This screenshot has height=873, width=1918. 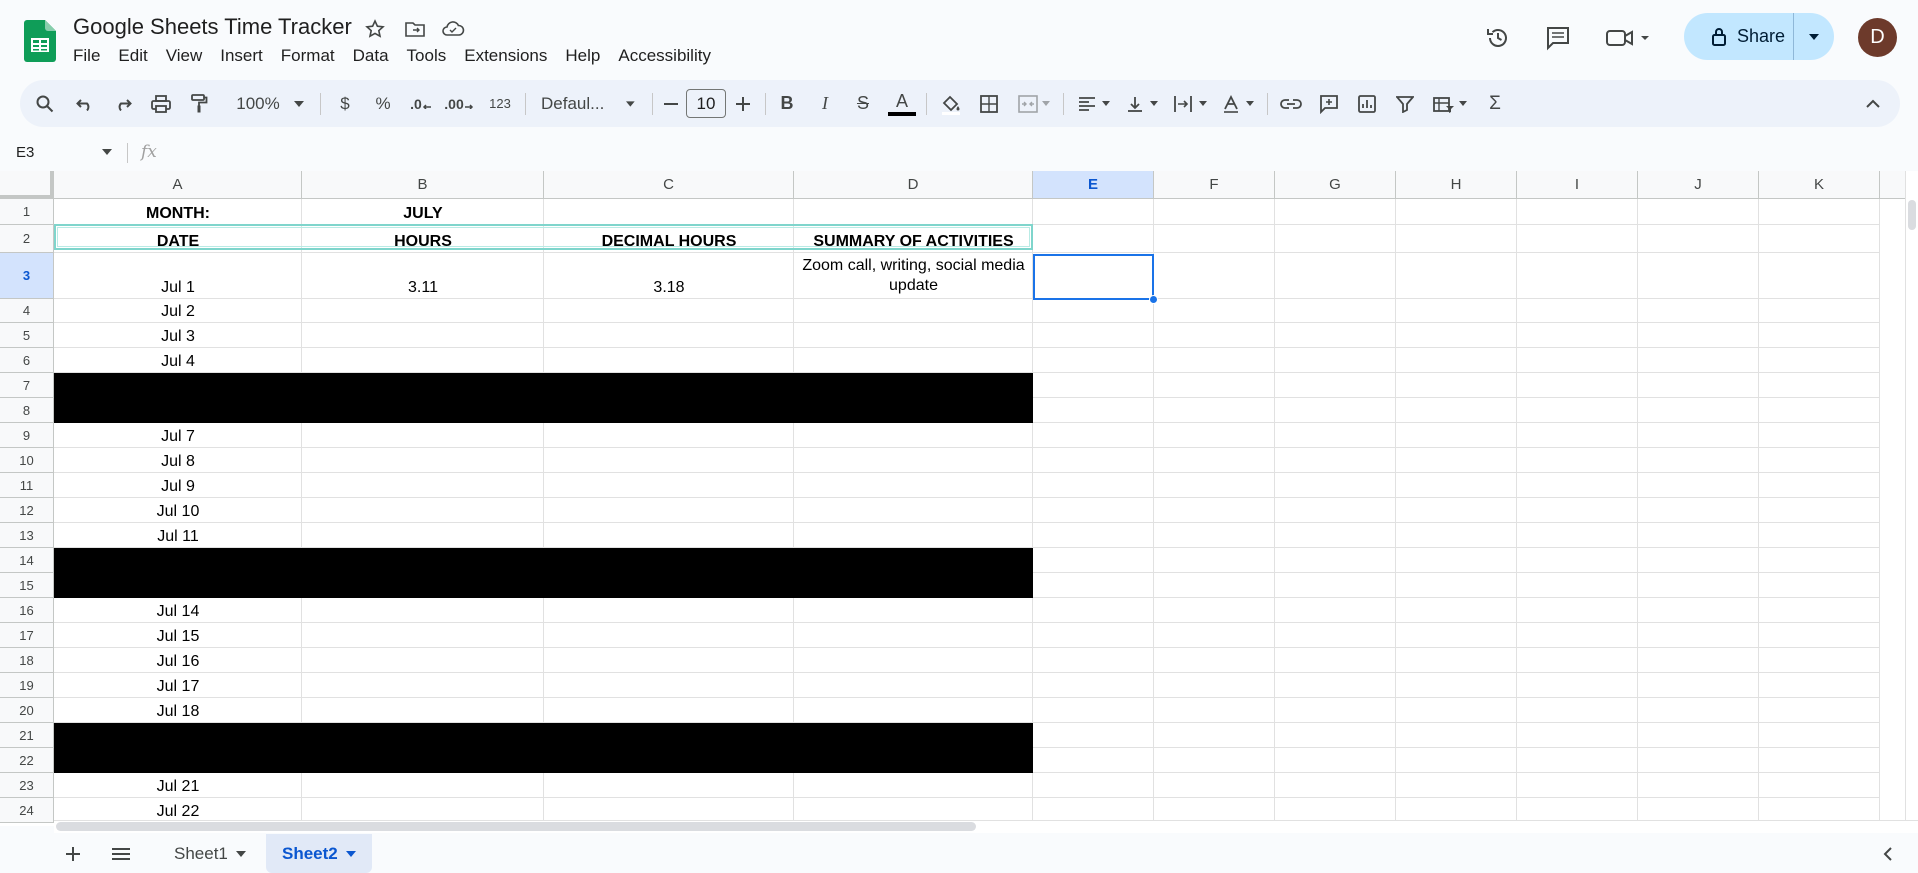 I want to click on cloud-saved-icon, so click(x=453, y=29).